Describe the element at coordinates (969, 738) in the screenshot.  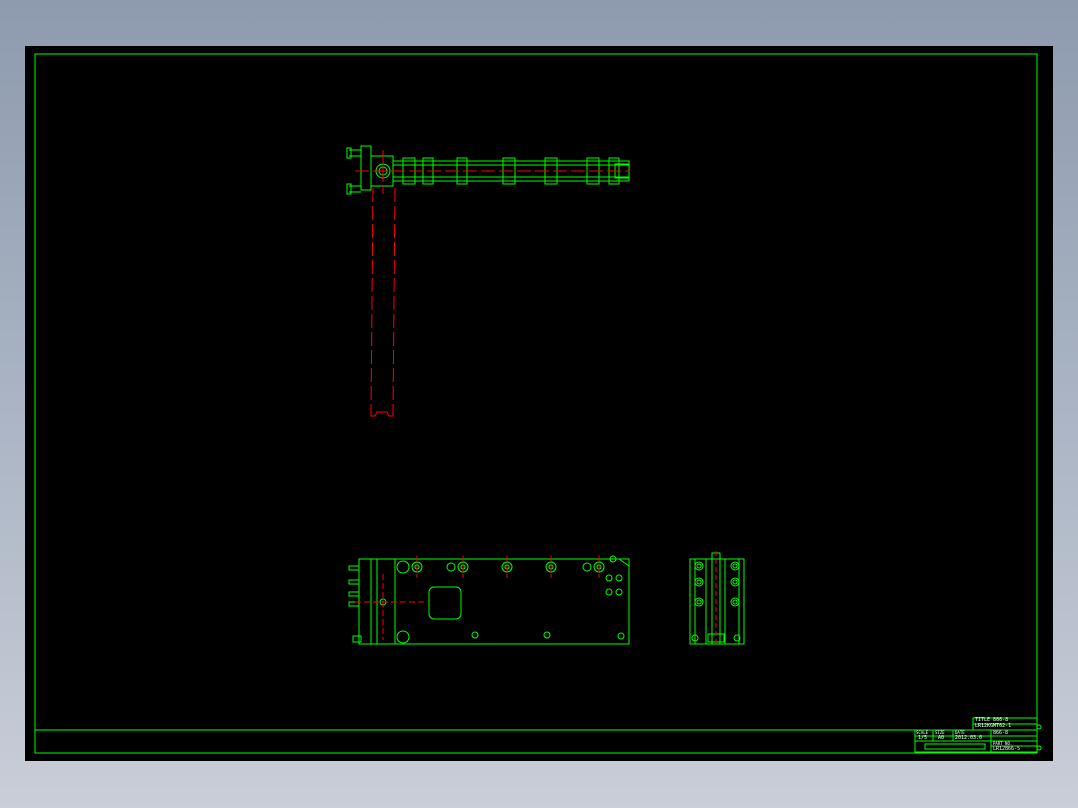
I see `date-value: 2012.03.0` at that location.